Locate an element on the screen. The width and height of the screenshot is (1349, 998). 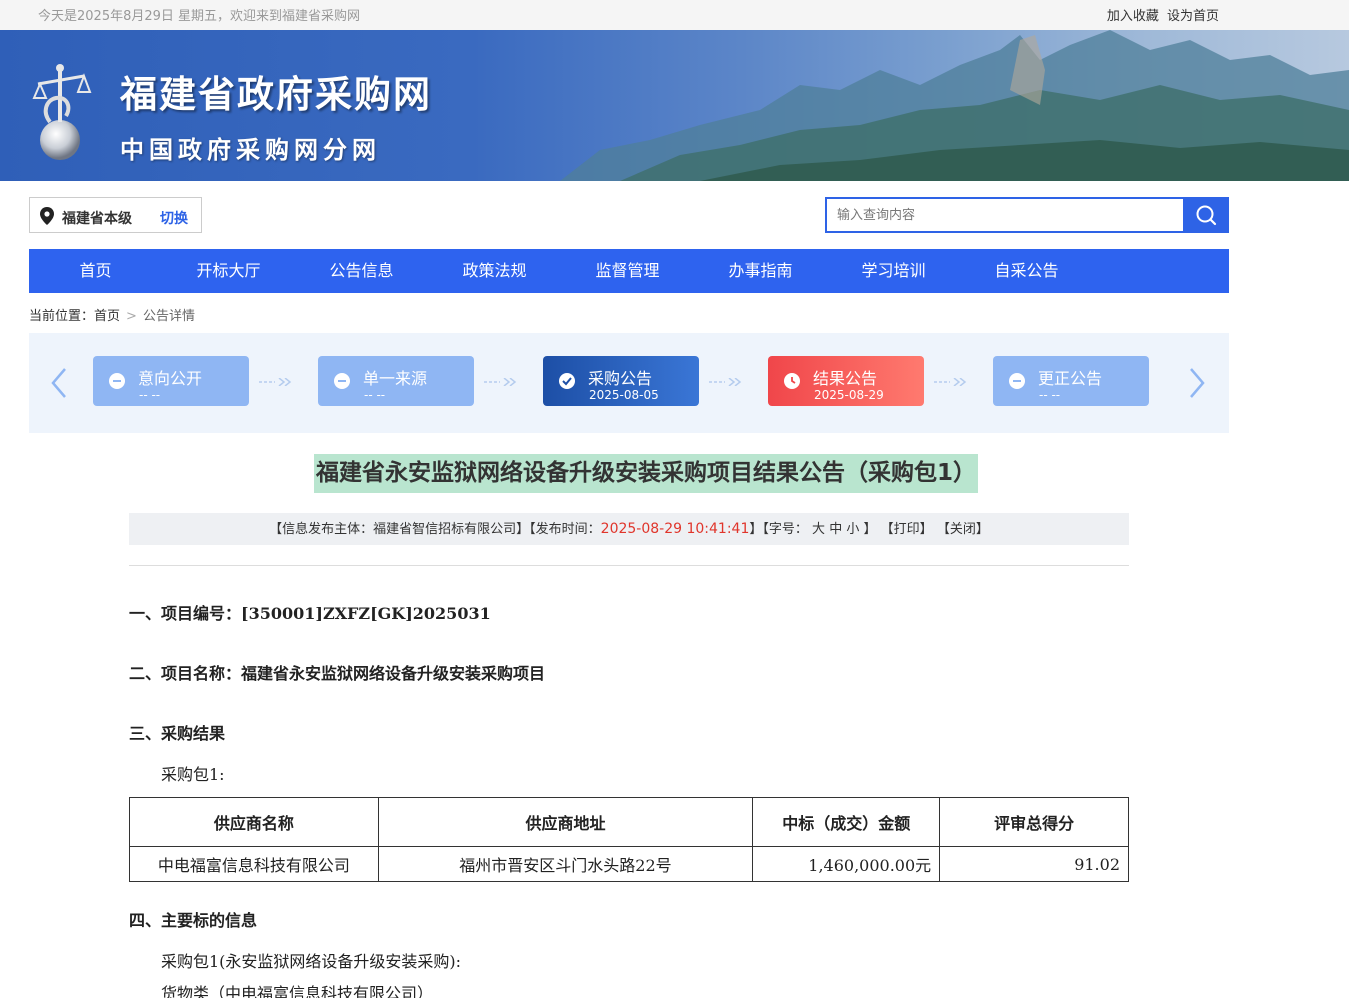
column-header: 评审总得分 is located at coordinates (1034, 822).